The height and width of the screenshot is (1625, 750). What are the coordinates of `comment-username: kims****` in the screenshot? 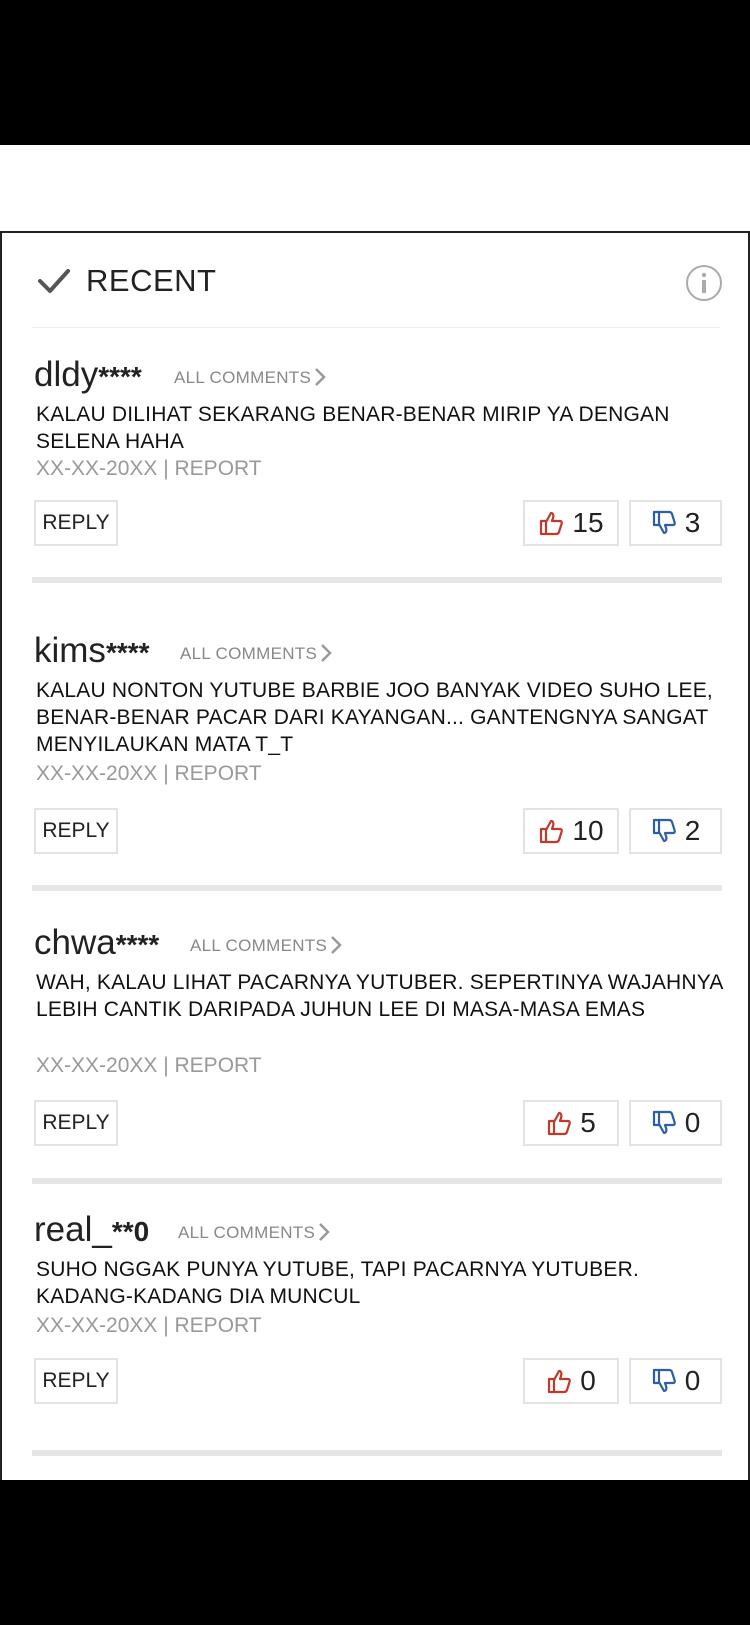 It's located at (92, 651).